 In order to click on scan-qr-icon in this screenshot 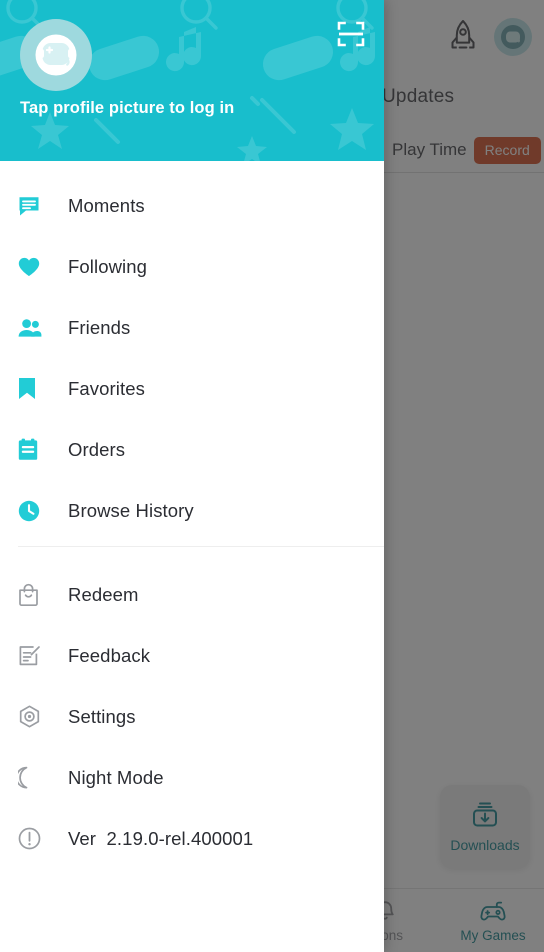, I will do `click(351, 34)`.